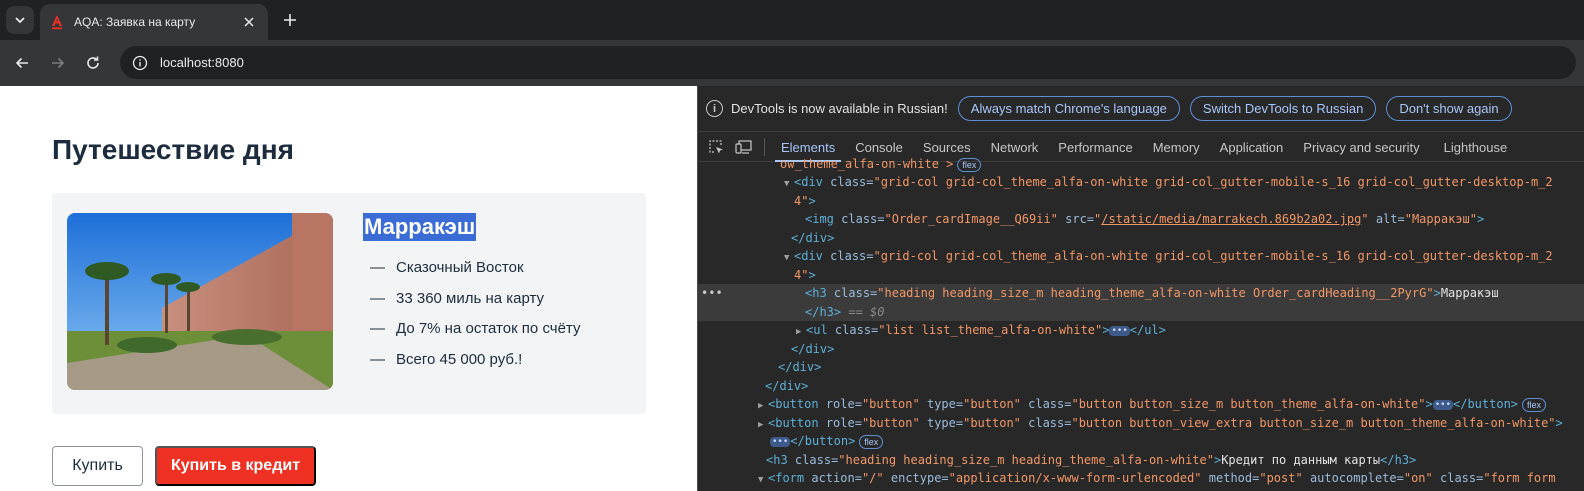 The width and height of the screenshot is (1584, 491). What do you see at coordinates (792, 20) in the screenshot?
I see `tab-strip: AQA: Заявка на карту` at bounding box center [792, 20].